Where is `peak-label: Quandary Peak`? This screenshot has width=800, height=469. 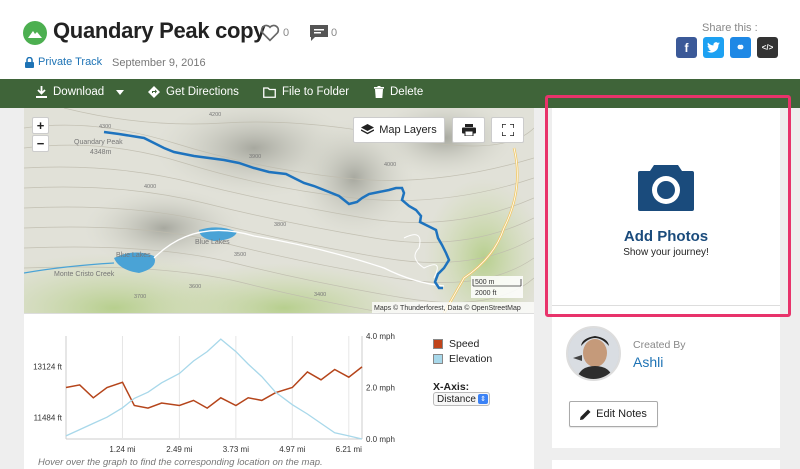 peak-label: Quandary Peak is located at coordinates (98, 142).